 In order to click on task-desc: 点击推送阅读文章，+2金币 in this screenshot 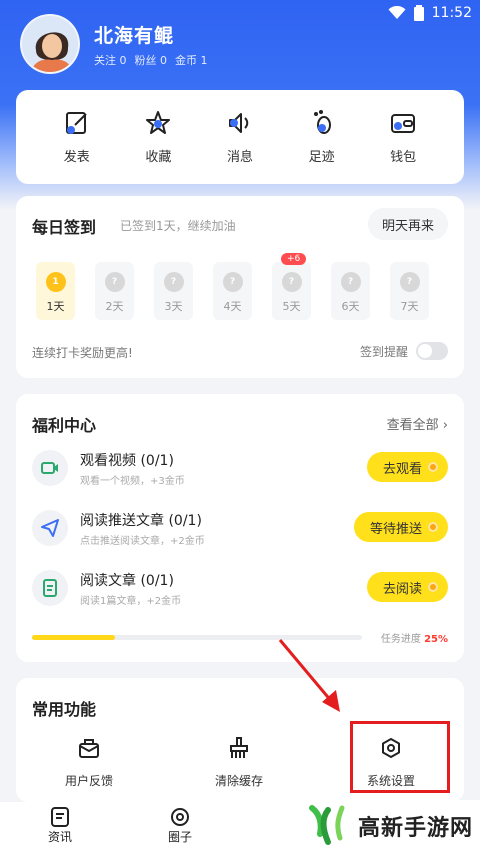, I will do `click(142, 541)`.